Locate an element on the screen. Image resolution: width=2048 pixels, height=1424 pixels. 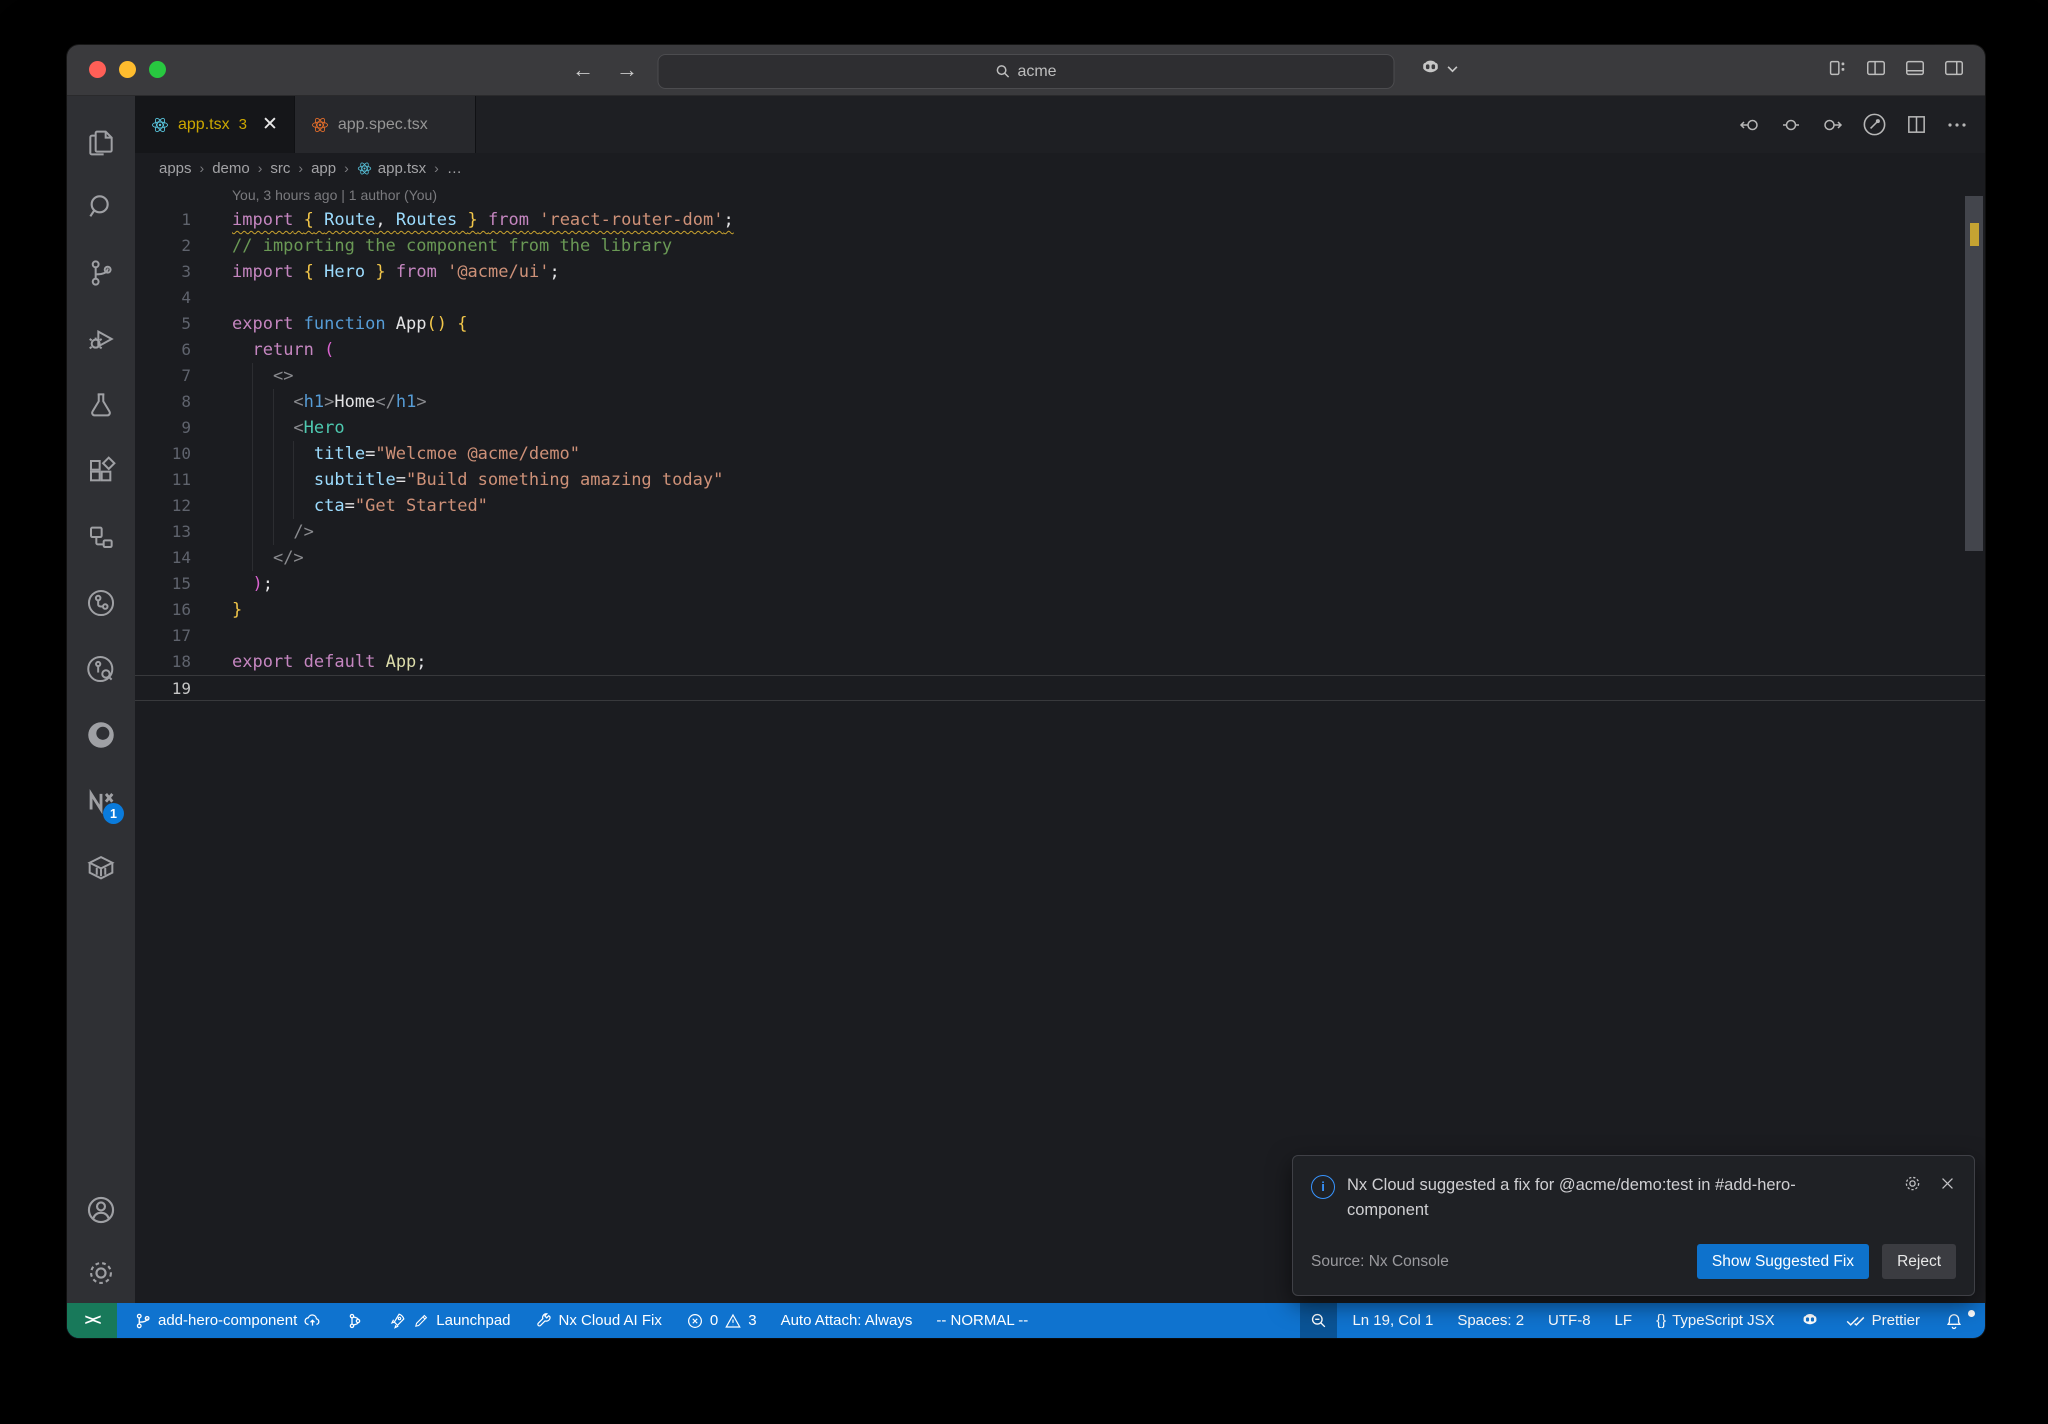
breadcrumb-item: demo is located at coordinates (231, 168).